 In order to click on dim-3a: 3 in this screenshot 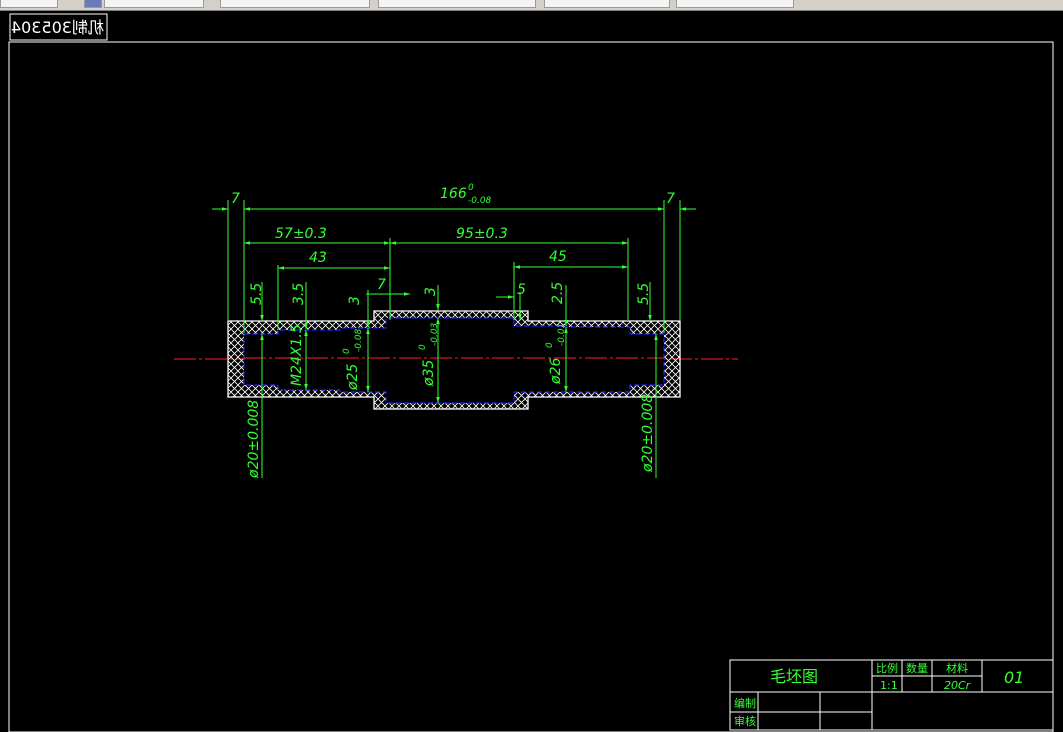, I will do `click(355, 300)`.